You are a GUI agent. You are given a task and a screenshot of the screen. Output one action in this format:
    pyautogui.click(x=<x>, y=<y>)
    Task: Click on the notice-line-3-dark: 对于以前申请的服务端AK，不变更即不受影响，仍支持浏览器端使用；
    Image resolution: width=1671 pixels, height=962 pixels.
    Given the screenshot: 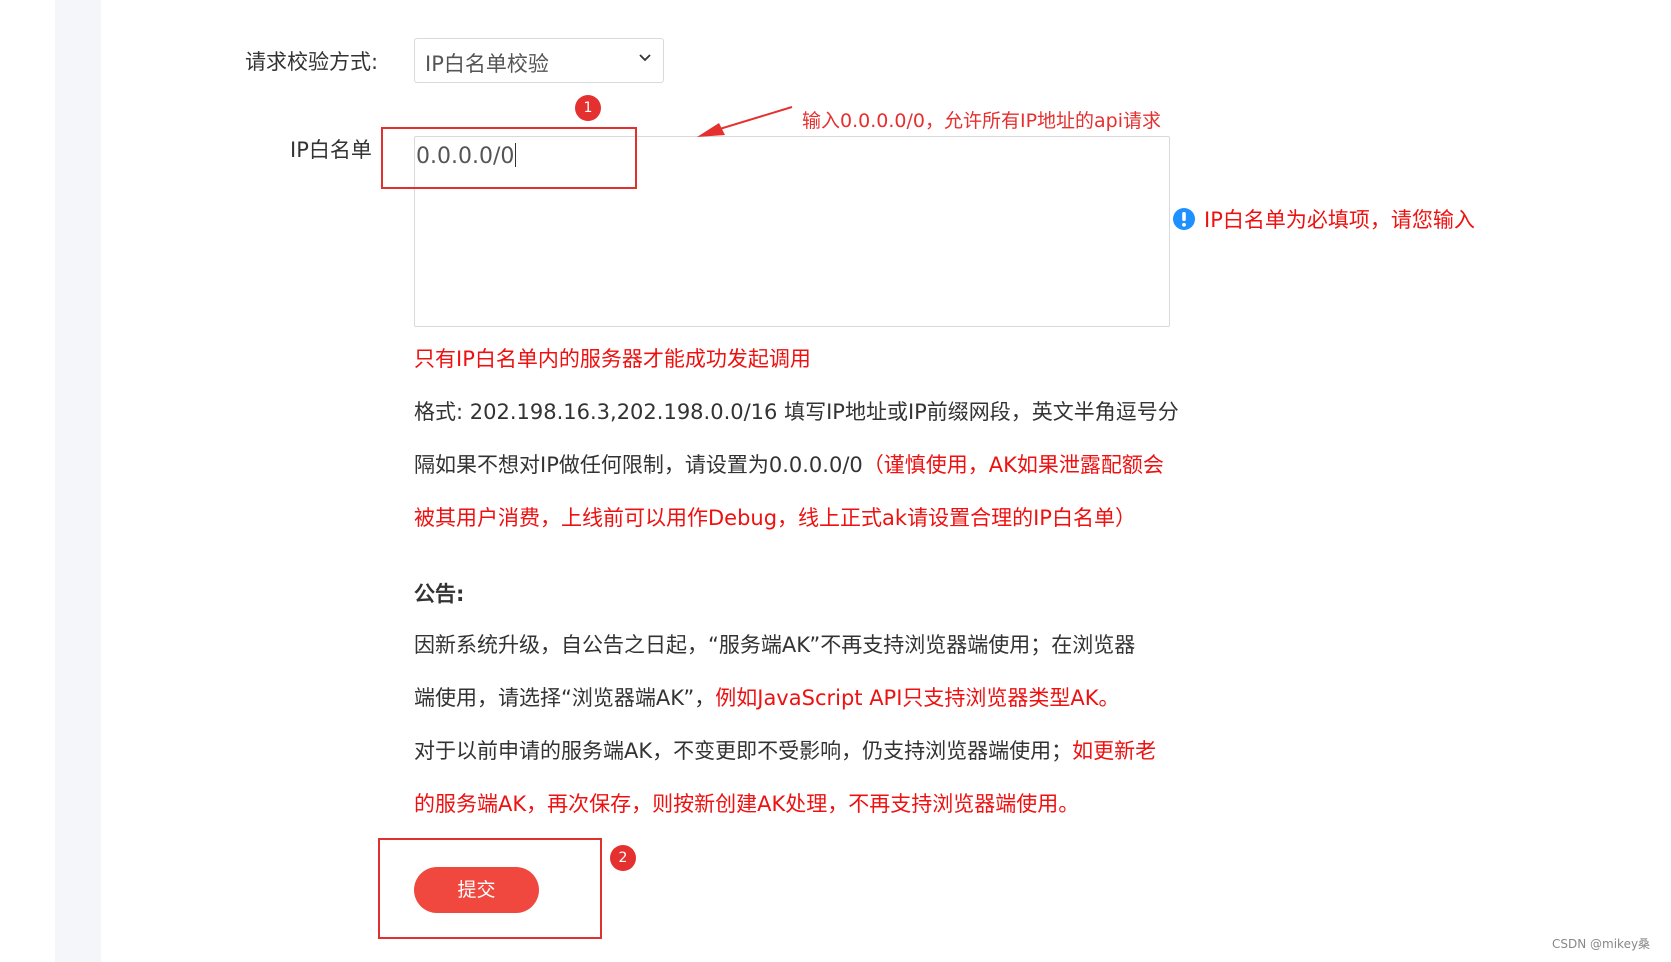 What is the action you would take?
    pyautogui.click(x=743, y=751)
    